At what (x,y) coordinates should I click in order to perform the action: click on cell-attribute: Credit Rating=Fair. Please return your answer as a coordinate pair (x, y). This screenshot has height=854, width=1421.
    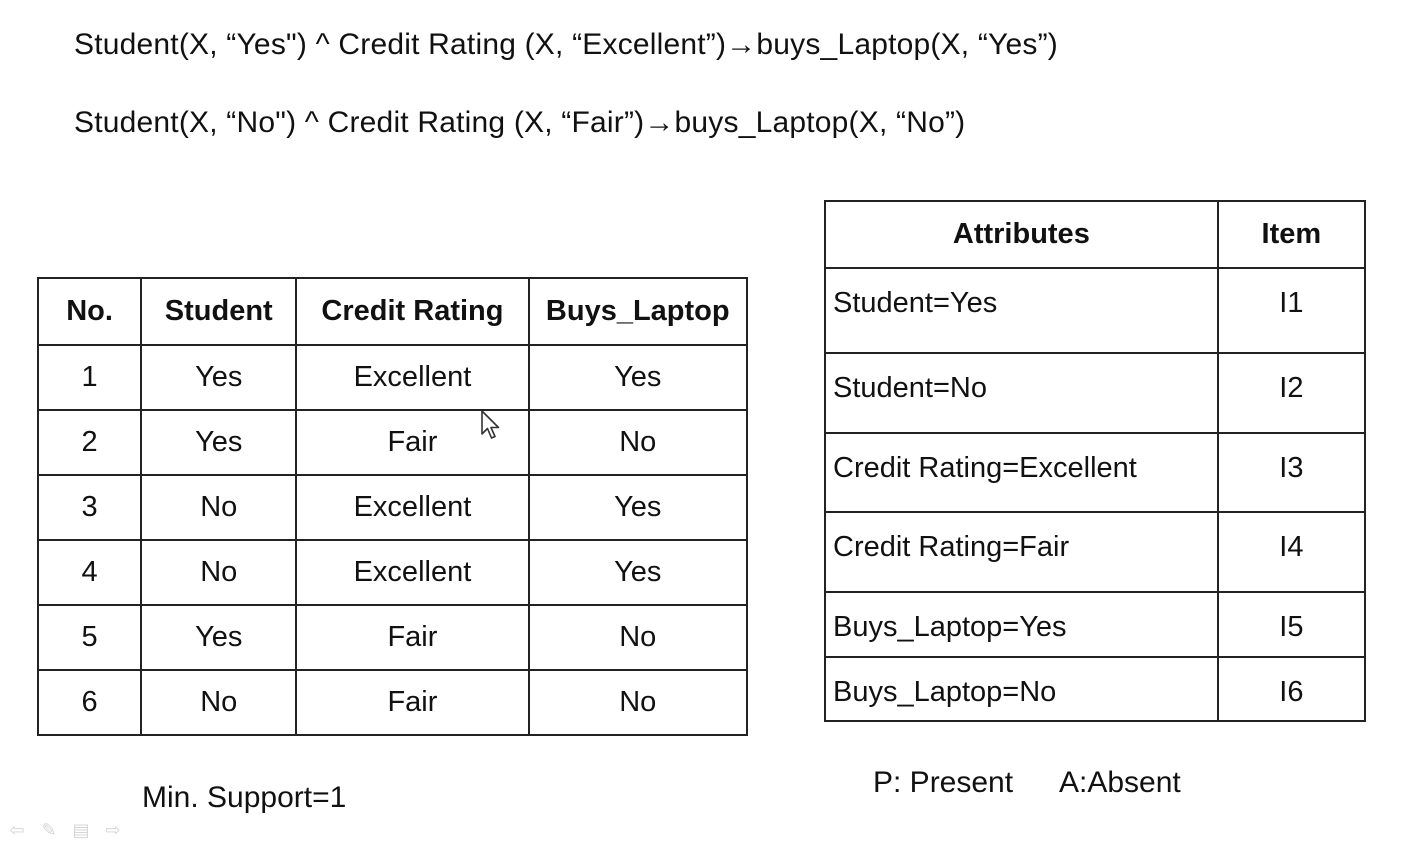
    Looking at the image, I should click on (1021, 552).